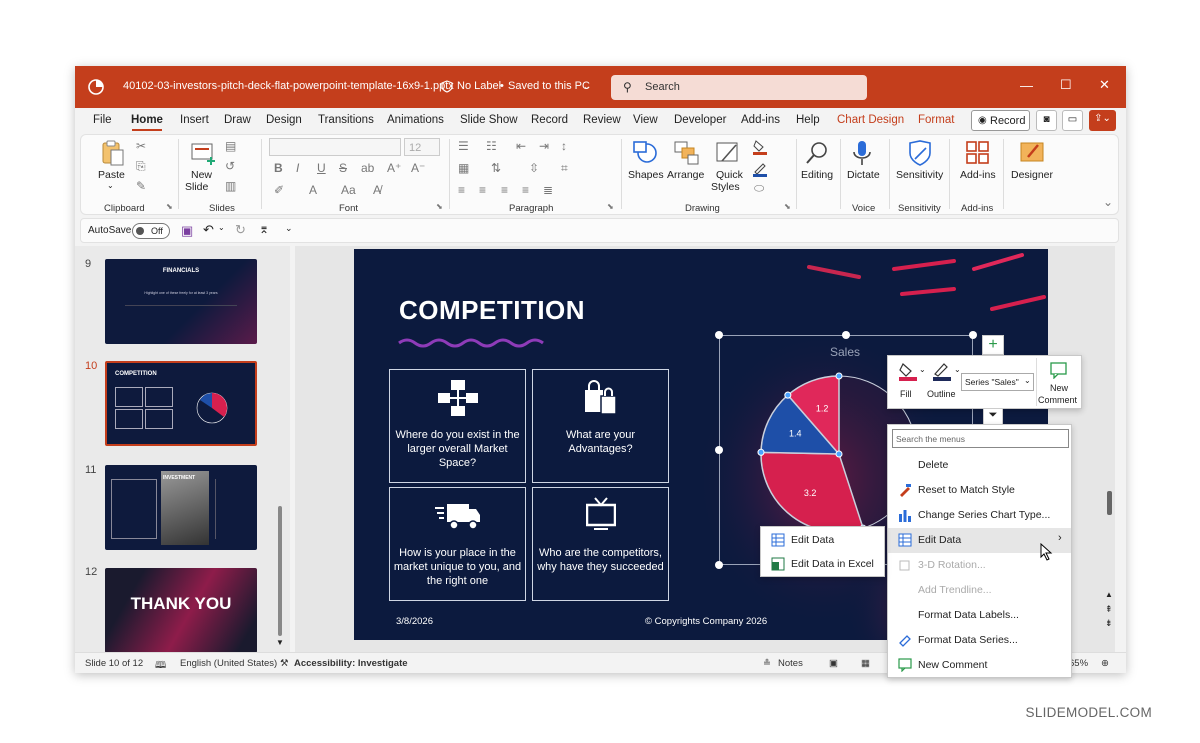  Describe the element at coordinates (422, 147) in the screenshot. I see `font-size-select: 12` at that location.